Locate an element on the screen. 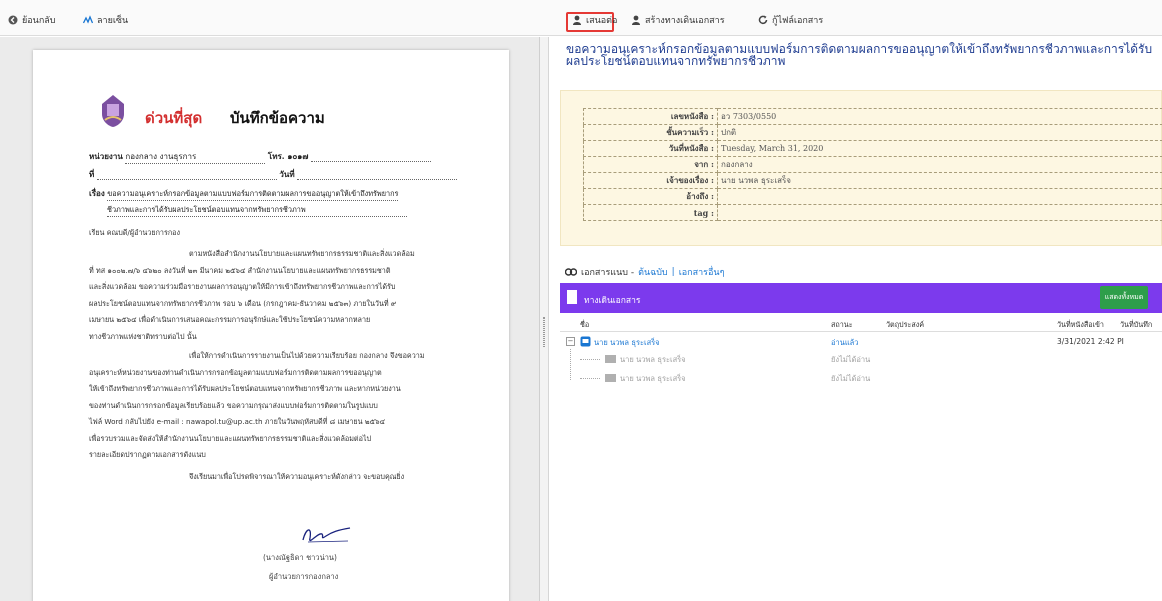 The height and width of the screenshot is (601, 1162). restore-file-button: กู้ไฟล์เอกสาร is located at coordinates (790, 20).